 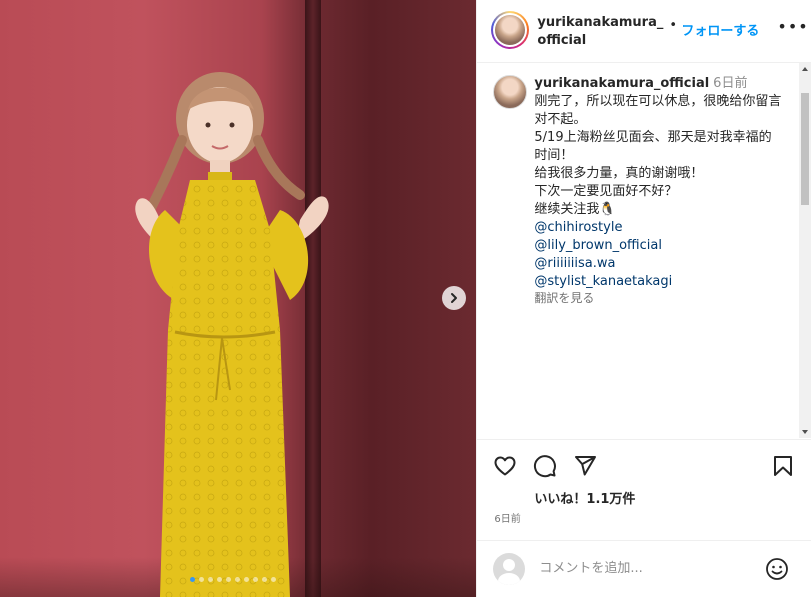 What do you see at coordinates (805, 250) in the screenshot?
I see `caption-scrollbar` at bounding box center [805, 250].